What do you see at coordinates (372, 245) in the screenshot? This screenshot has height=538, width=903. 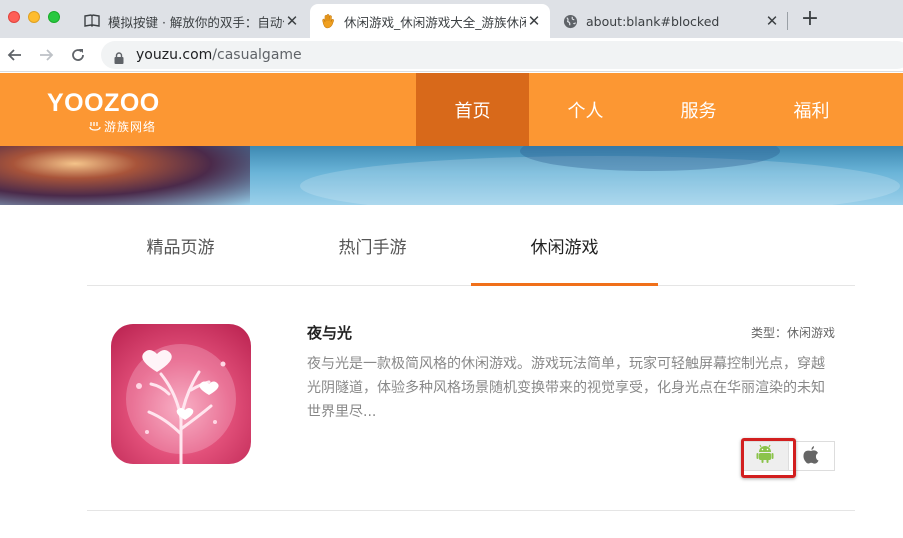 I see `tab-hot-mobile-games: 热门手游` at bounding box center [372, 245].